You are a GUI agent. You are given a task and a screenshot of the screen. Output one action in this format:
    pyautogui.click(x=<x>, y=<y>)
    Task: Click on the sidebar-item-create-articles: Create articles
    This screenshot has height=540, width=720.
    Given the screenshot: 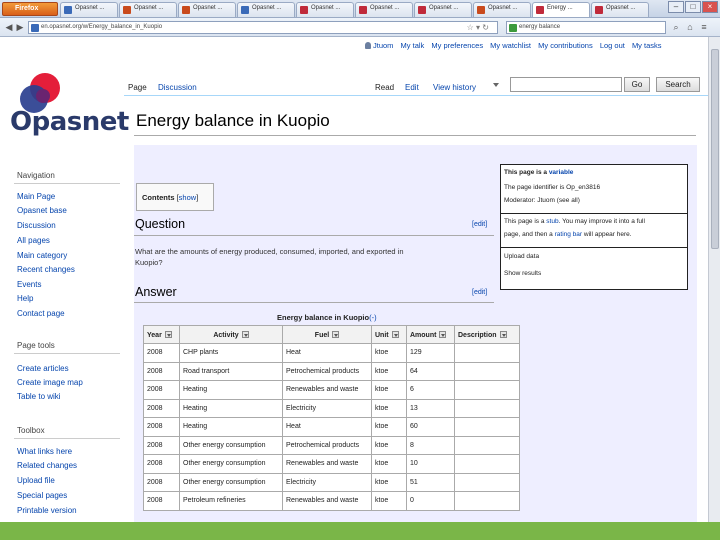 What is the action you would take?
    pyautogui.click(x=43, y=368)
    